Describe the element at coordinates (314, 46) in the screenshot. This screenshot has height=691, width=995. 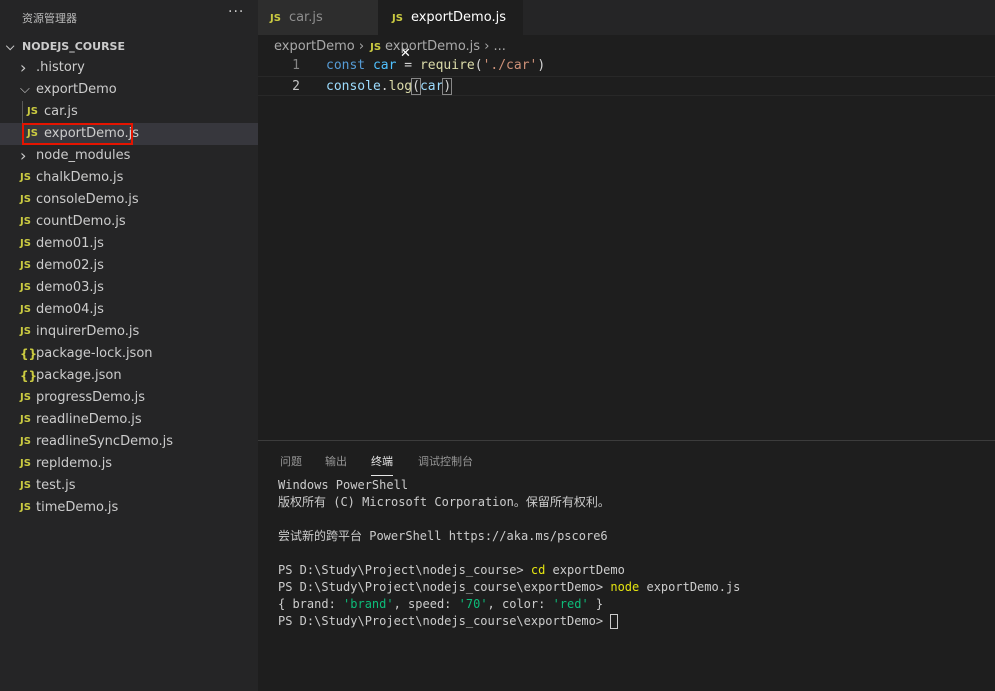
I see `breadcrumb-folder: exportDemo` at that location.